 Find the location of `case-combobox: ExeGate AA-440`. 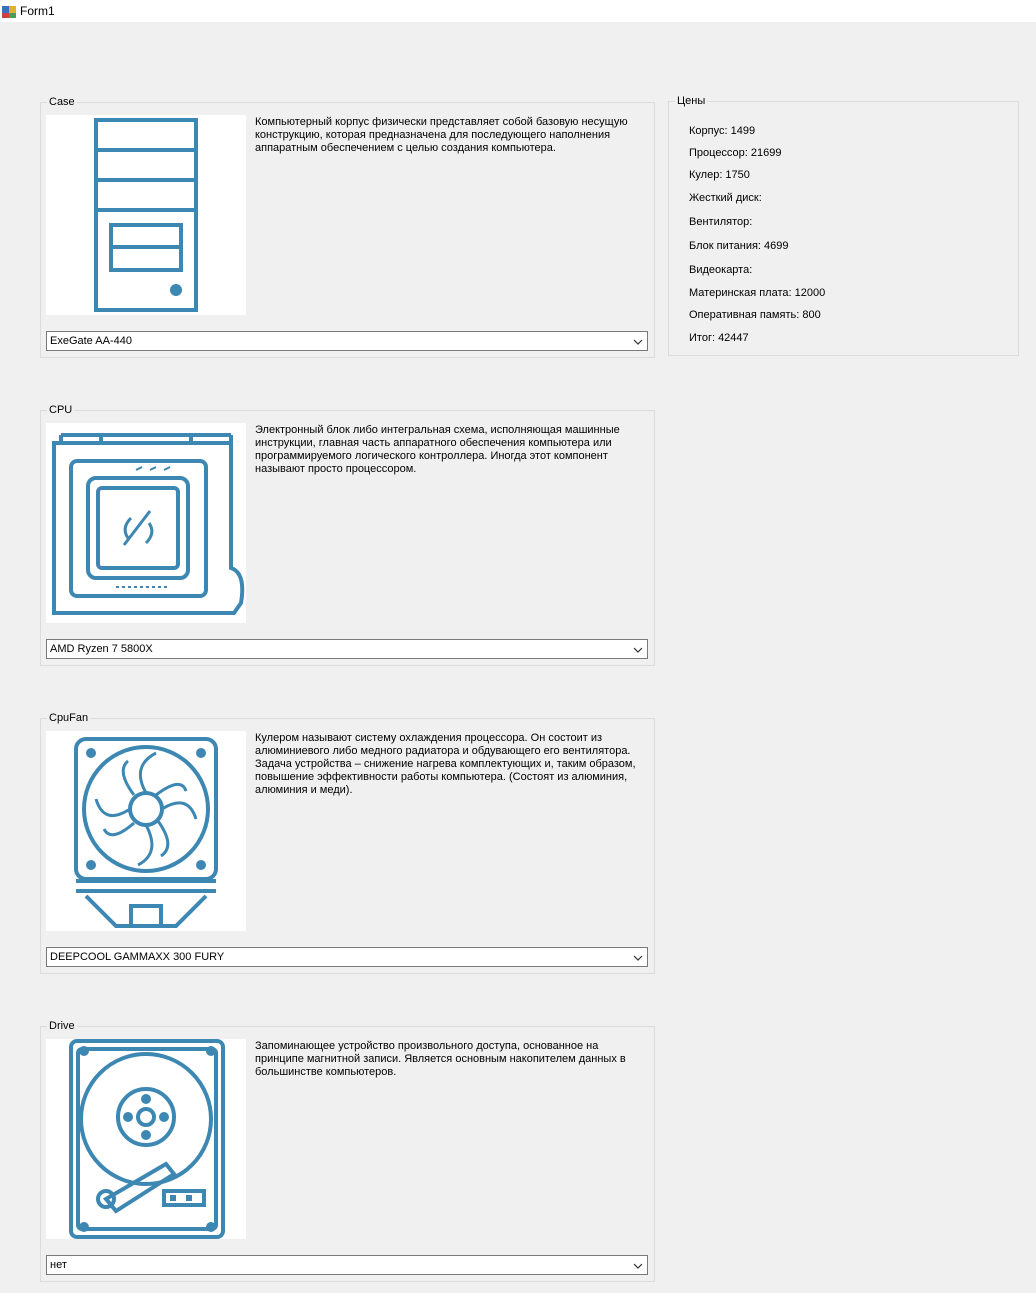

case-combobox: ExeGate AA-440 is located at coordinates (347, 341).